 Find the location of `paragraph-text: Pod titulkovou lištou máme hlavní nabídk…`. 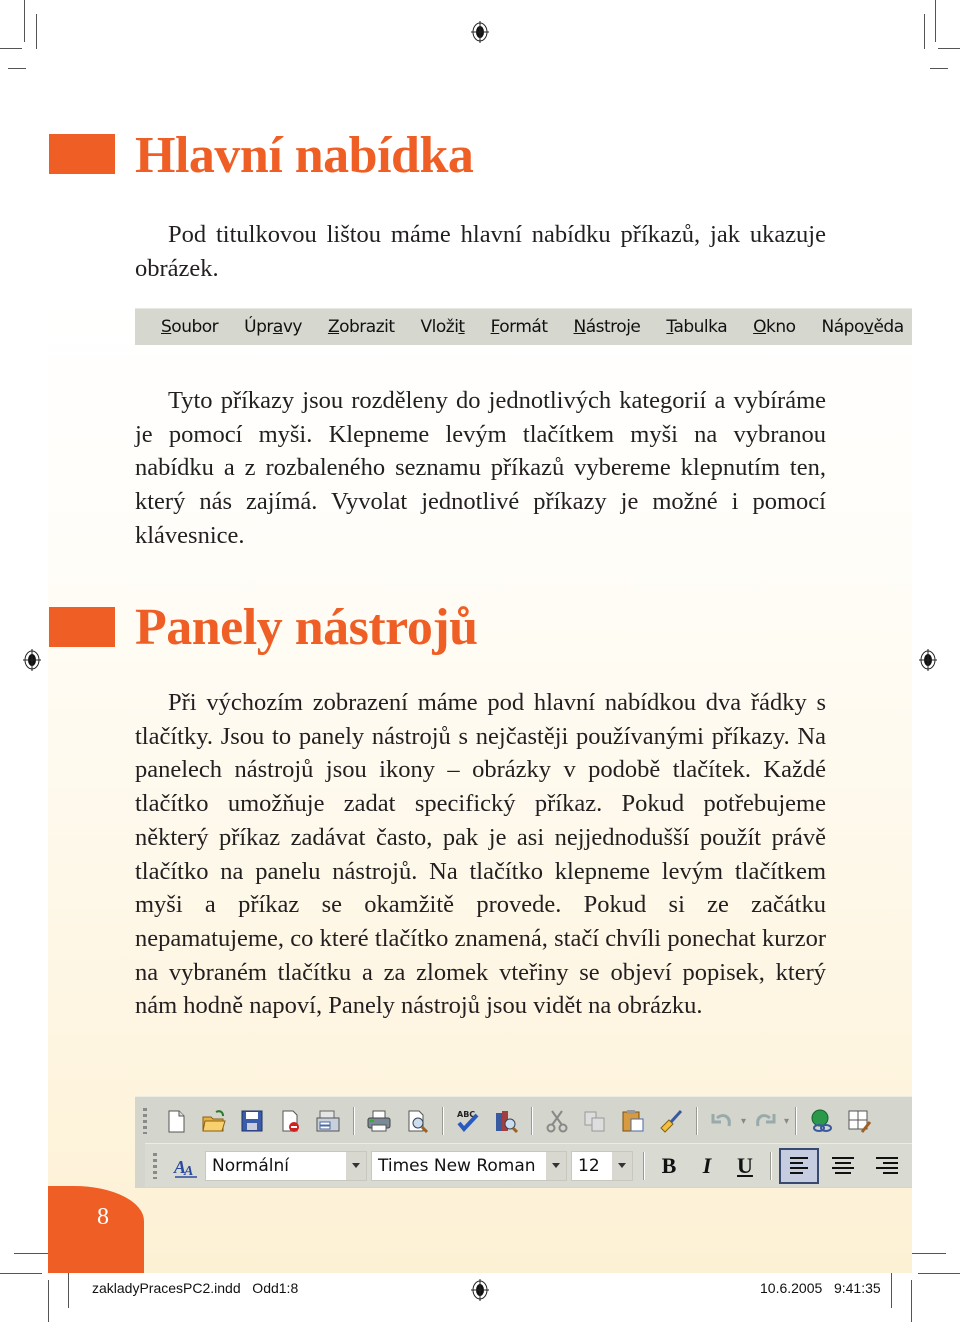

paragraph-text: Pod titulkovou lištou máme hlavní nabídk… is located at coordinates (480, 251).